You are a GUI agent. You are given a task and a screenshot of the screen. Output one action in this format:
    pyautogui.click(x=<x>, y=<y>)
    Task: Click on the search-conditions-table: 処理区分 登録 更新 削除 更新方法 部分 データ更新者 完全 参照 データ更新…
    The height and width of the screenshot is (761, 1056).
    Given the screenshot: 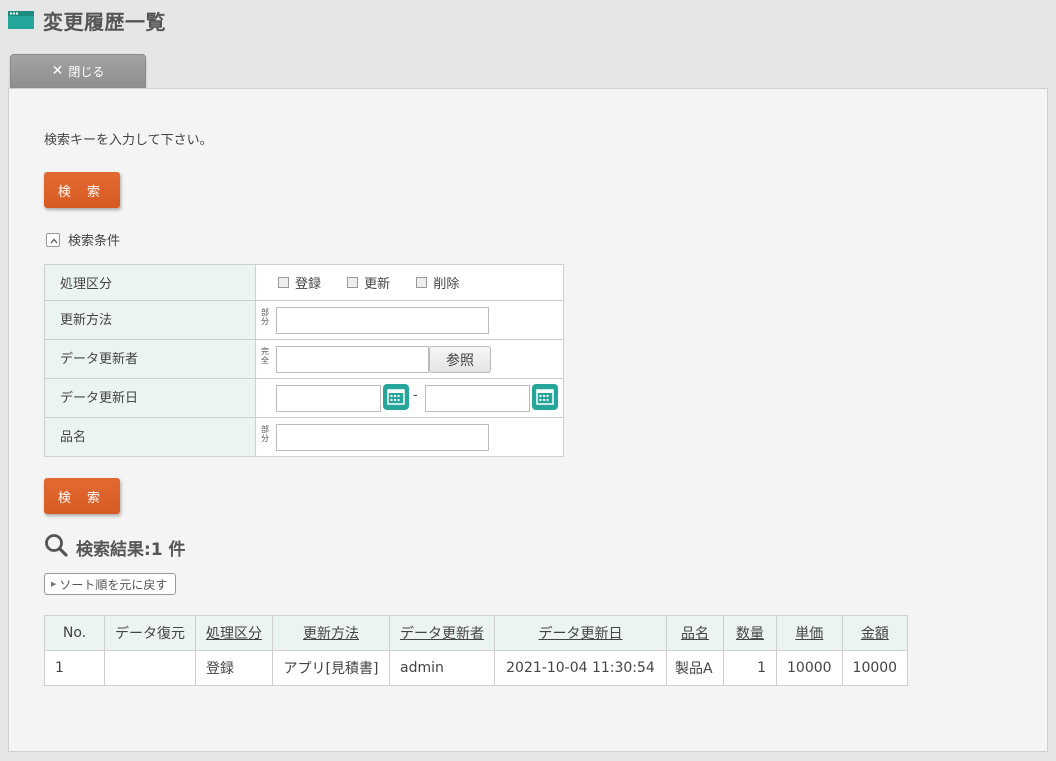 What is the action you would take?
    pyautogui.click(x=304, y=360)
    